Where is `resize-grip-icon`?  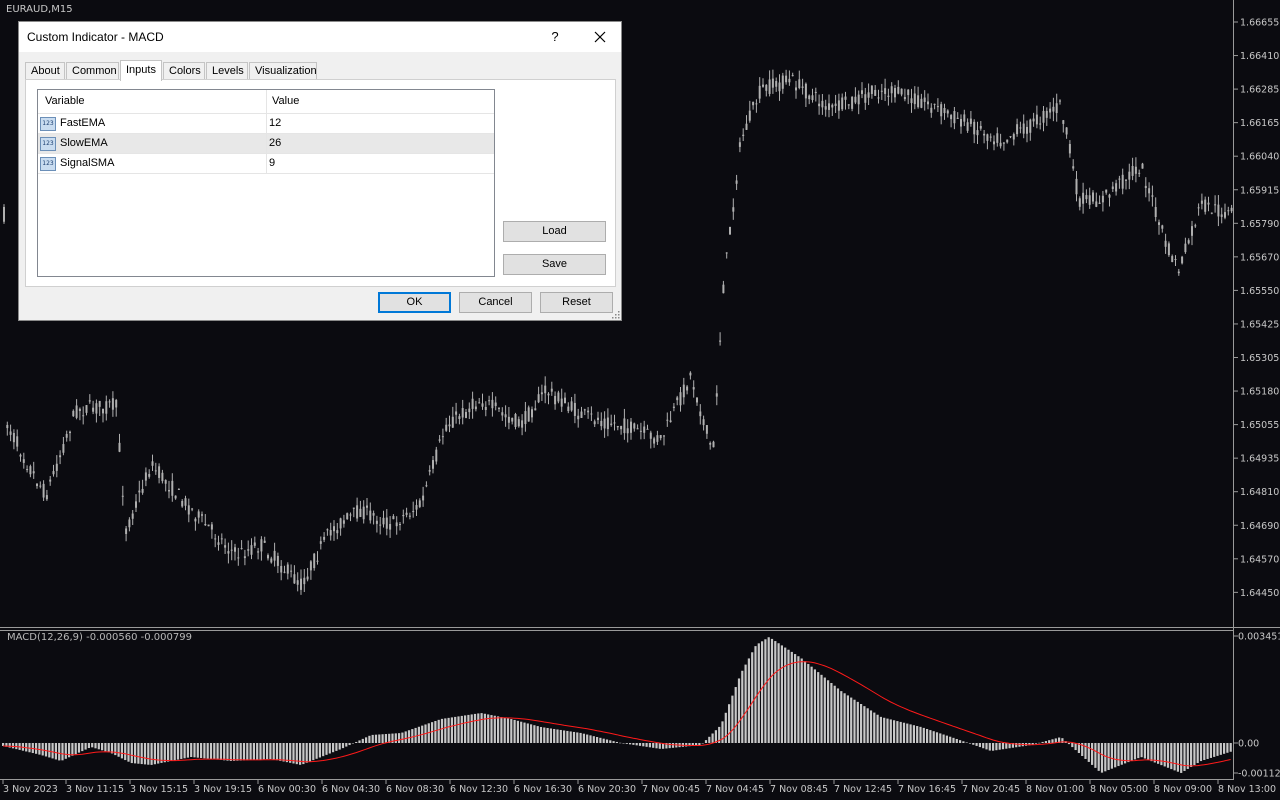
resize-grip-icon is located at coordinates (616, 315).